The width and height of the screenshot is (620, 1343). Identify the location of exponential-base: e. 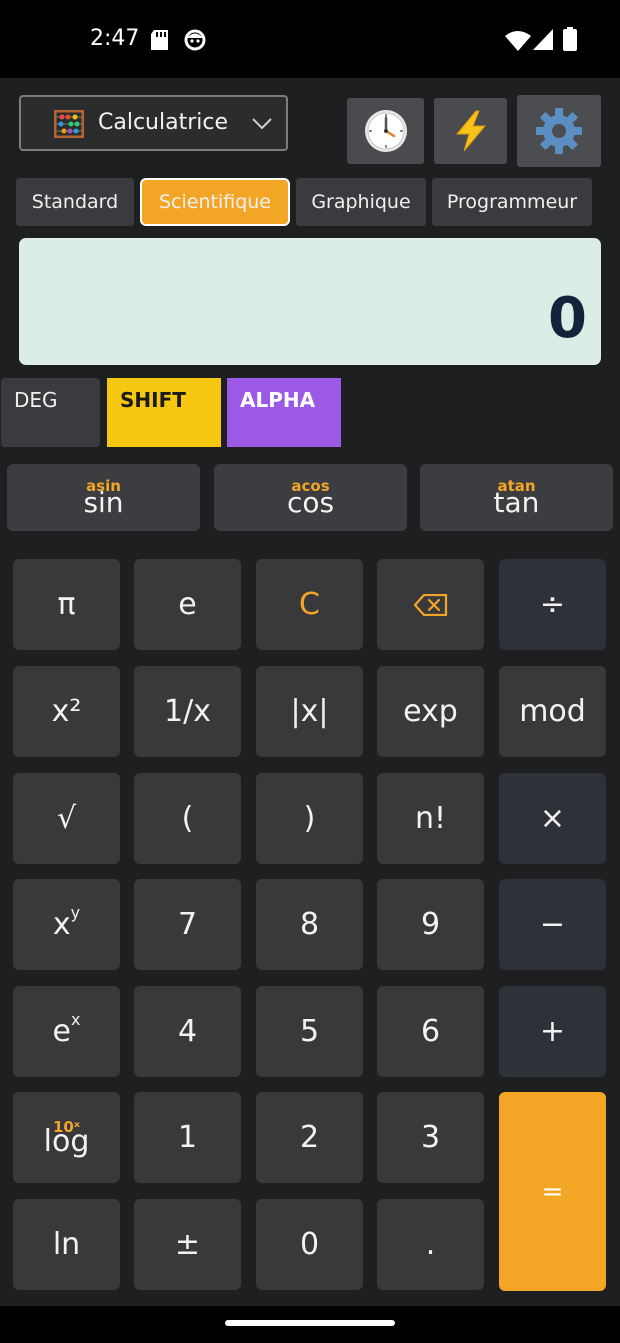
(61, 1031).